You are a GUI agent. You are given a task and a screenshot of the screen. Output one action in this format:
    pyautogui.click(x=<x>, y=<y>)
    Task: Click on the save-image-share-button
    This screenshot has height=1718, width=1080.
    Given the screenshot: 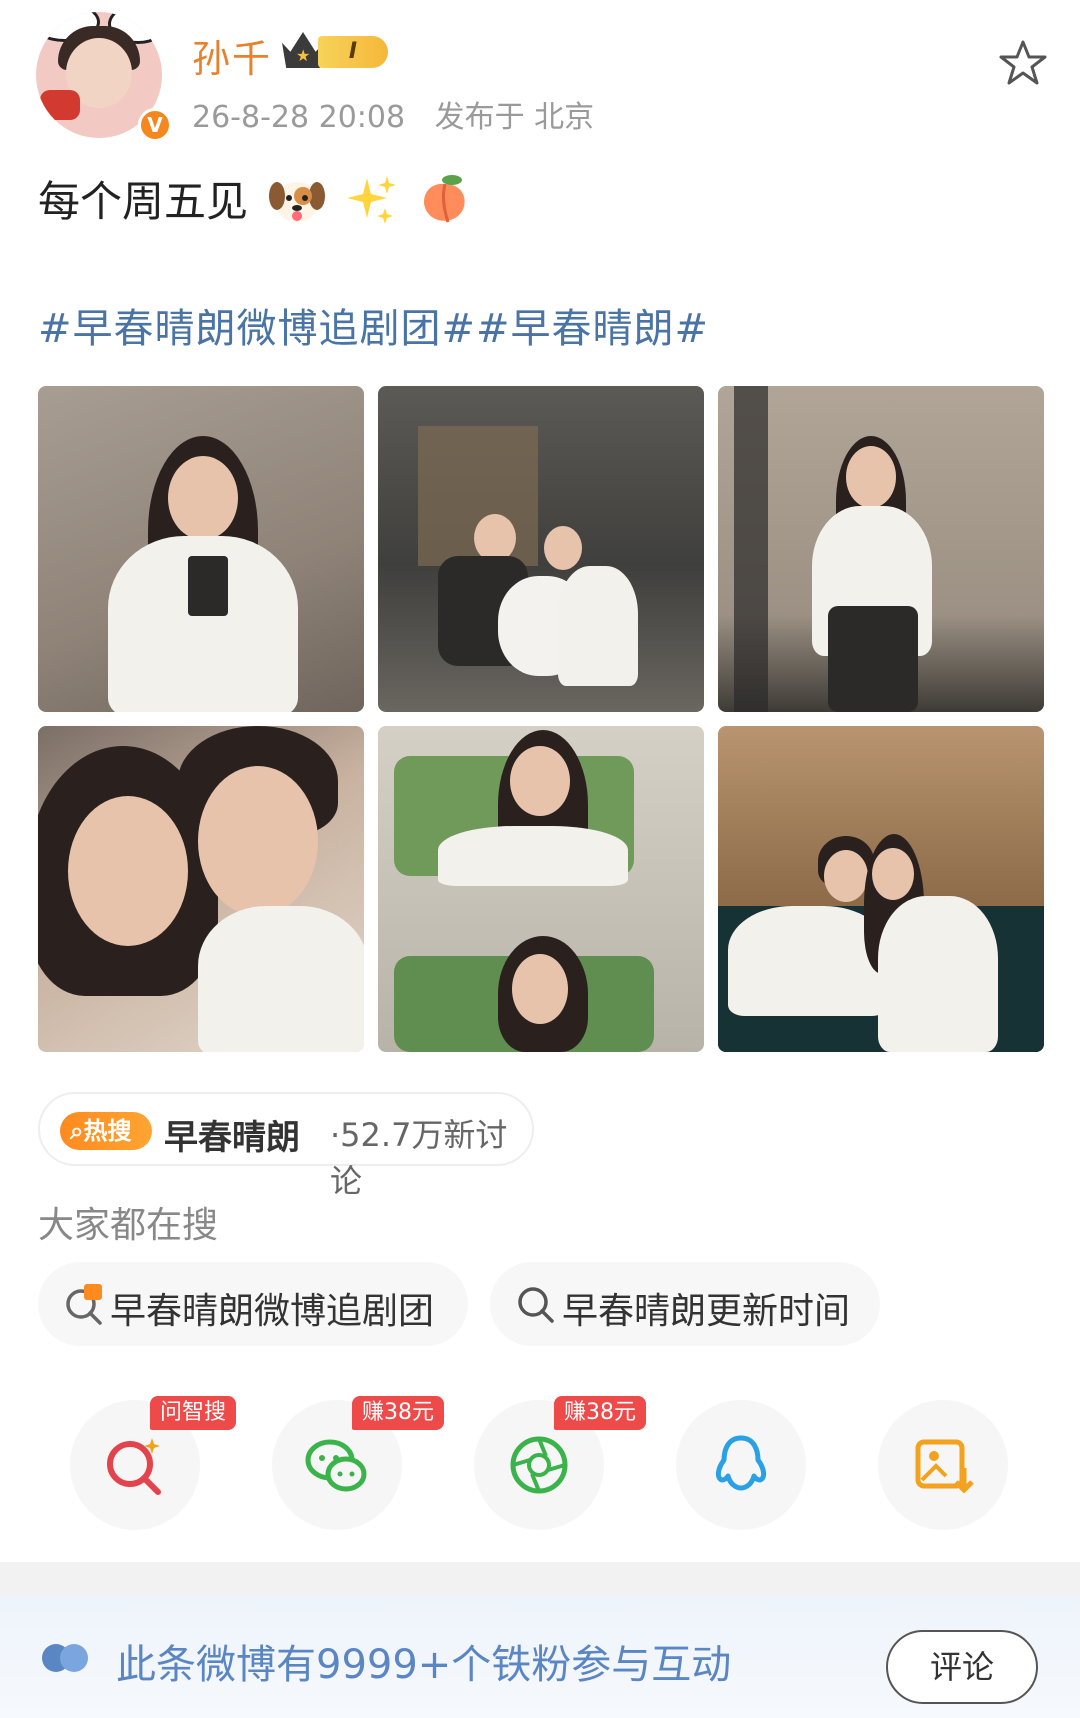 What is the action you would take?
    pyautogui.click(x=943, y=1465)
    